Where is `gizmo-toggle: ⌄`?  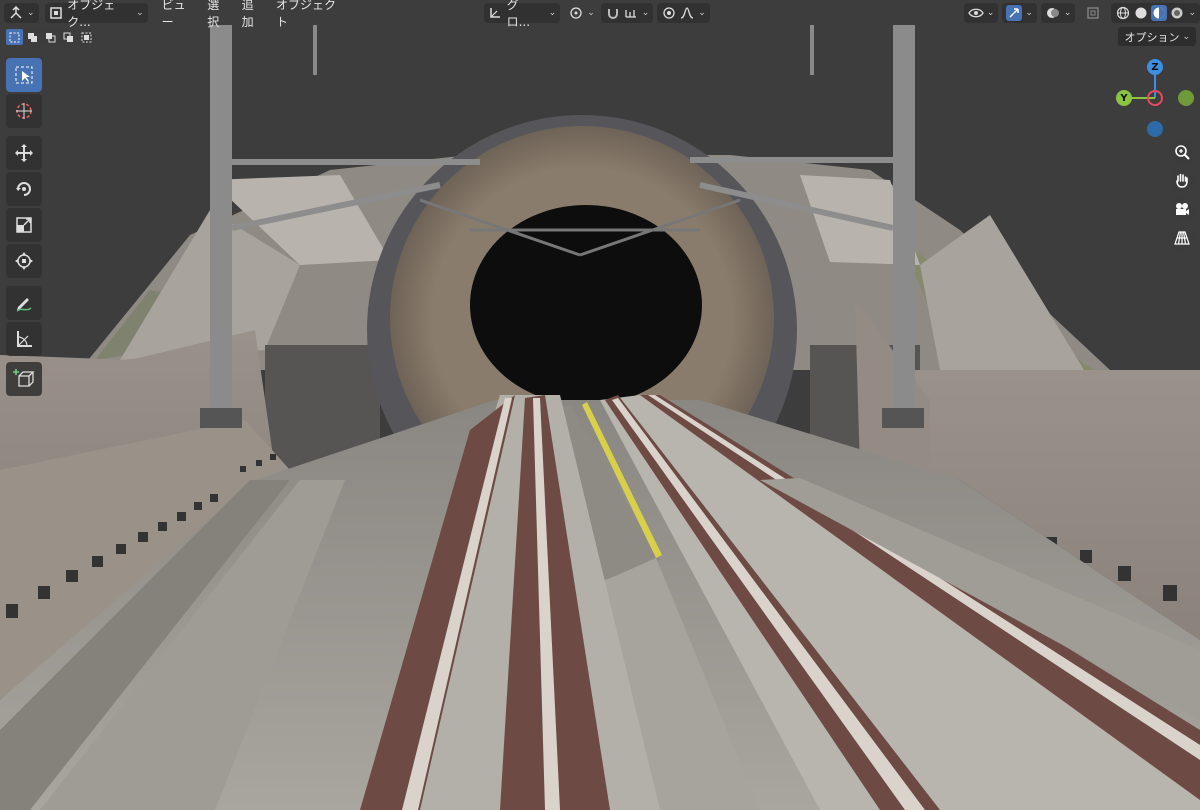 gizmo-toggle: ⌄ is located at coordinates (1019, 13).